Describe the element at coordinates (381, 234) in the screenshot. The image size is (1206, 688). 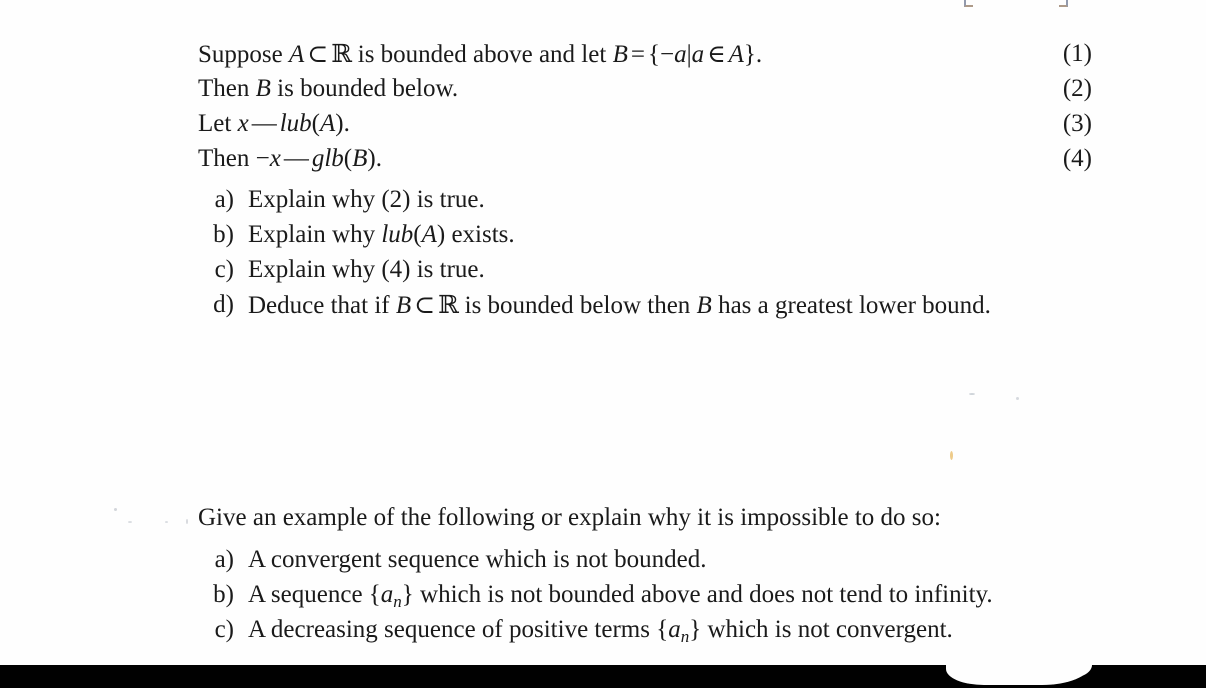
I see `item-text: Explain why lub(A) exists.` at that location.